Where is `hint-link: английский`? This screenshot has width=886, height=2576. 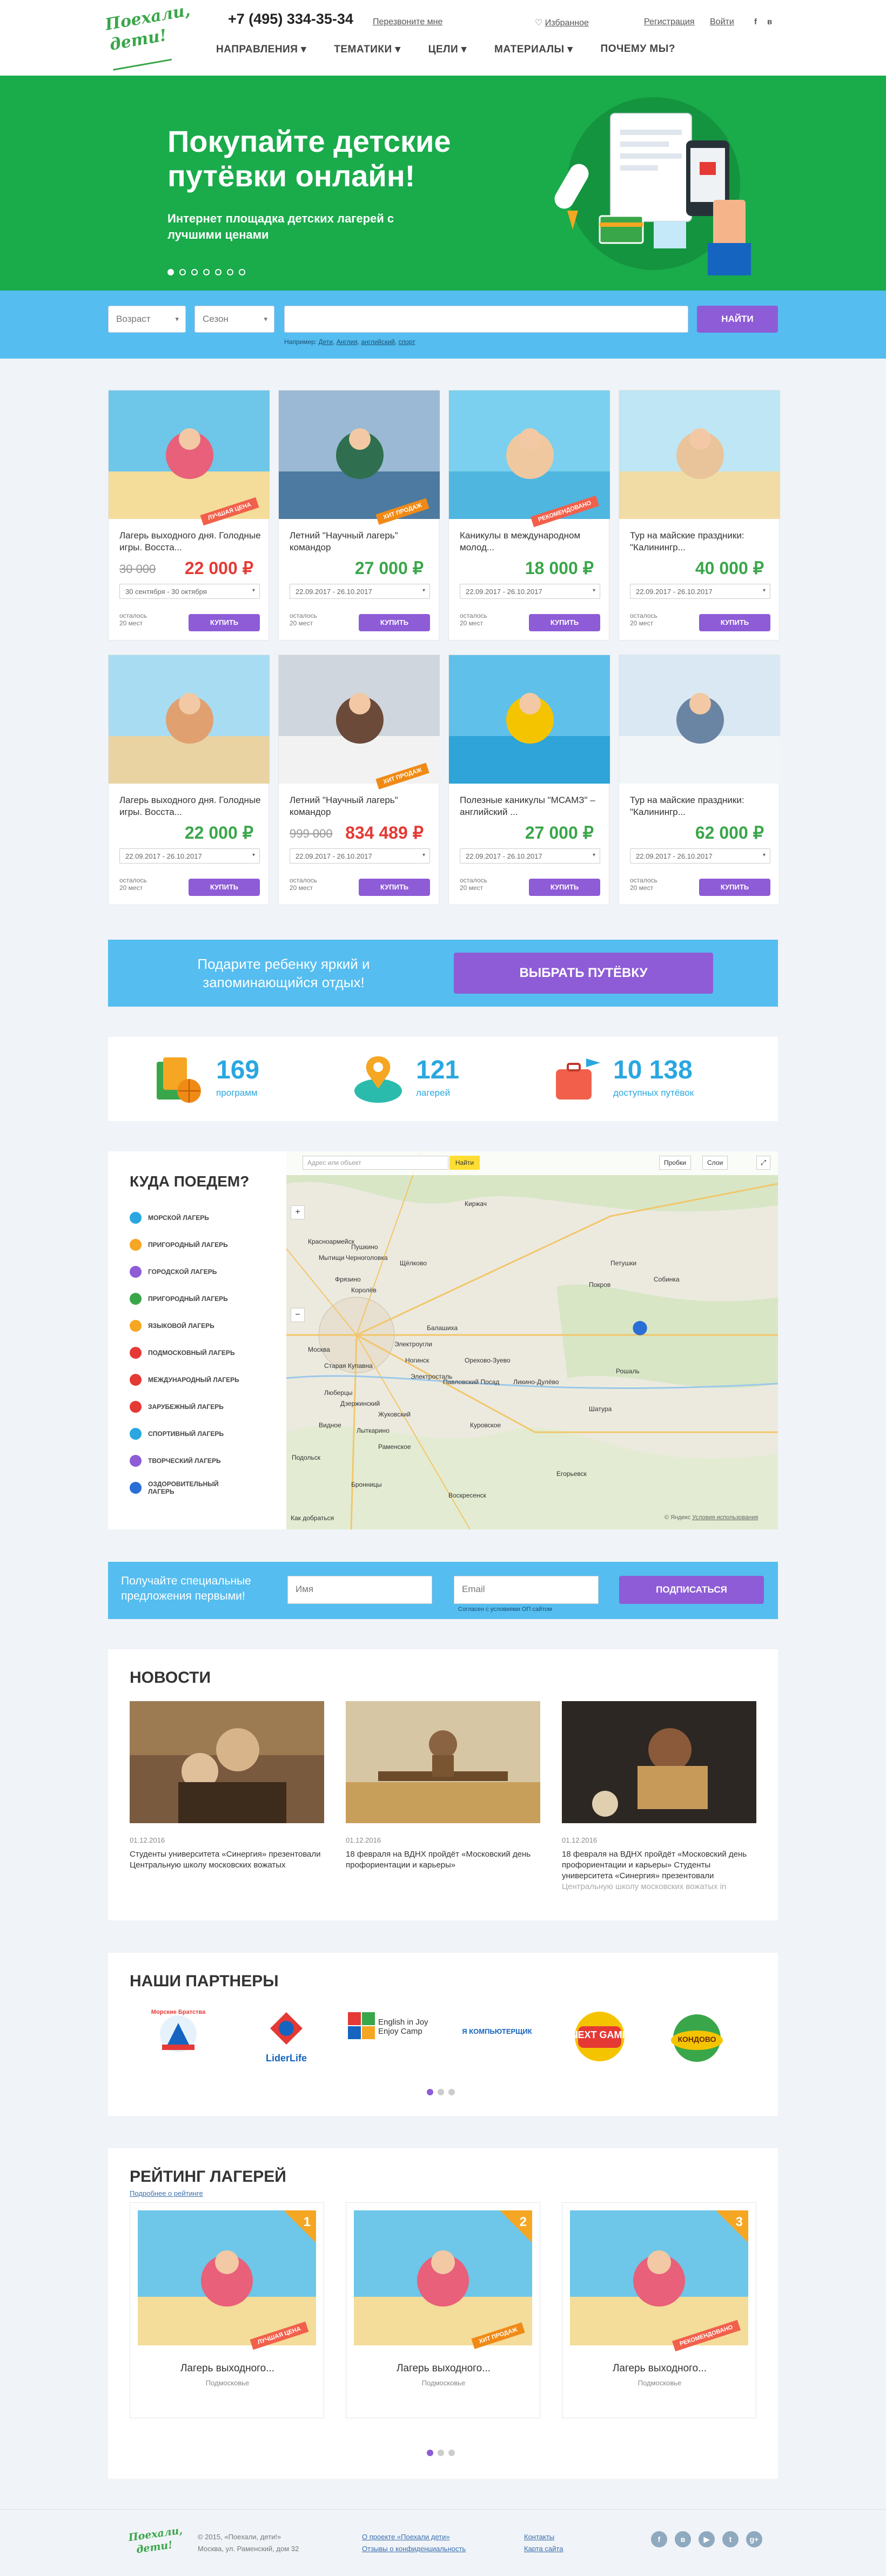
hint-link: английский is located at coordinates (378, 342).